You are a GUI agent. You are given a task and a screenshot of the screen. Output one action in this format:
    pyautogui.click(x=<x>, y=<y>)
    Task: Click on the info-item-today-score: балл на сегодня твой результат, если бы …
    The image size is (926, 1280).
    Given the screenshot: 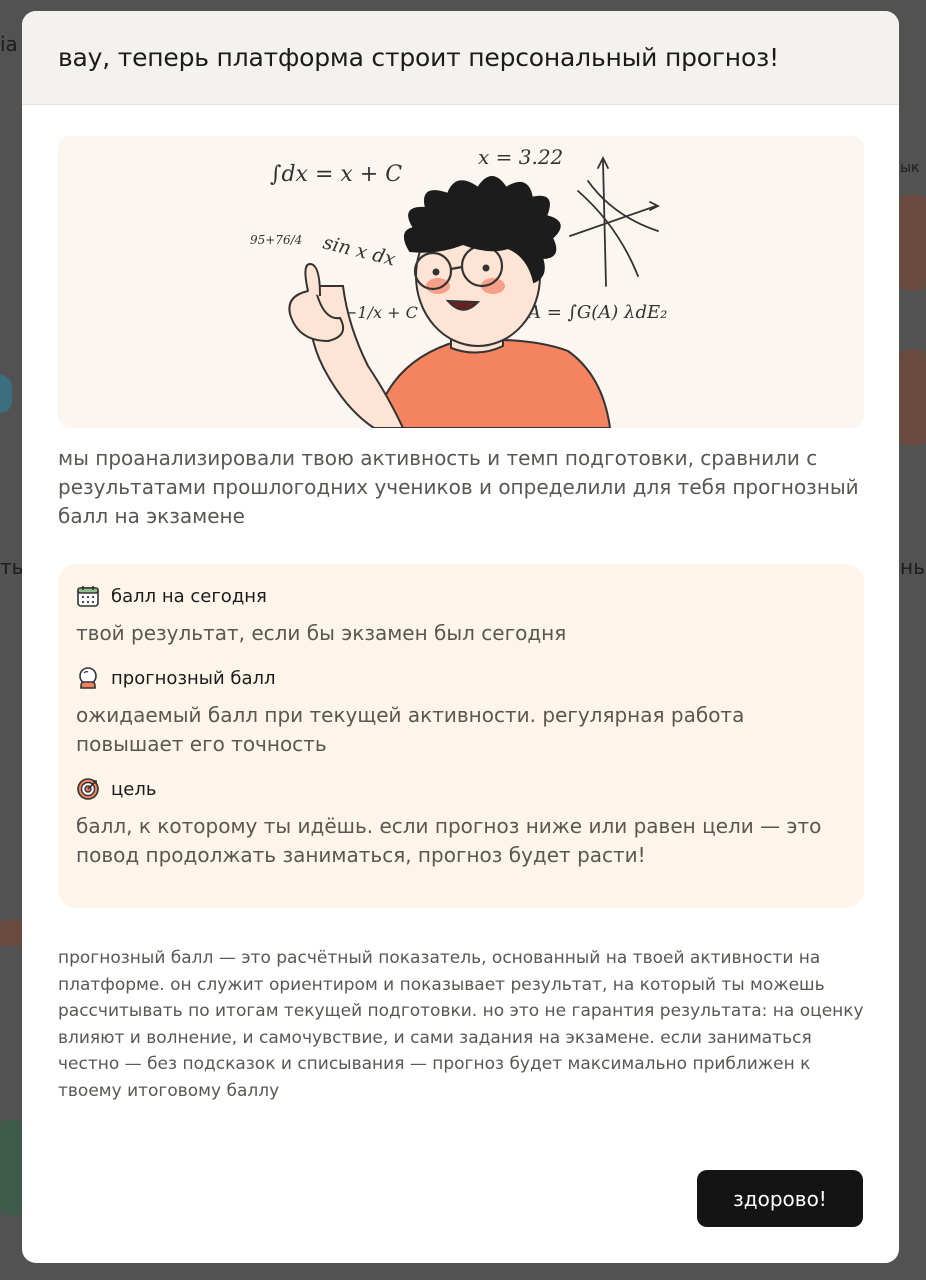 What is the action you would take?
    pyautogui.click(x=461, y=615)
    